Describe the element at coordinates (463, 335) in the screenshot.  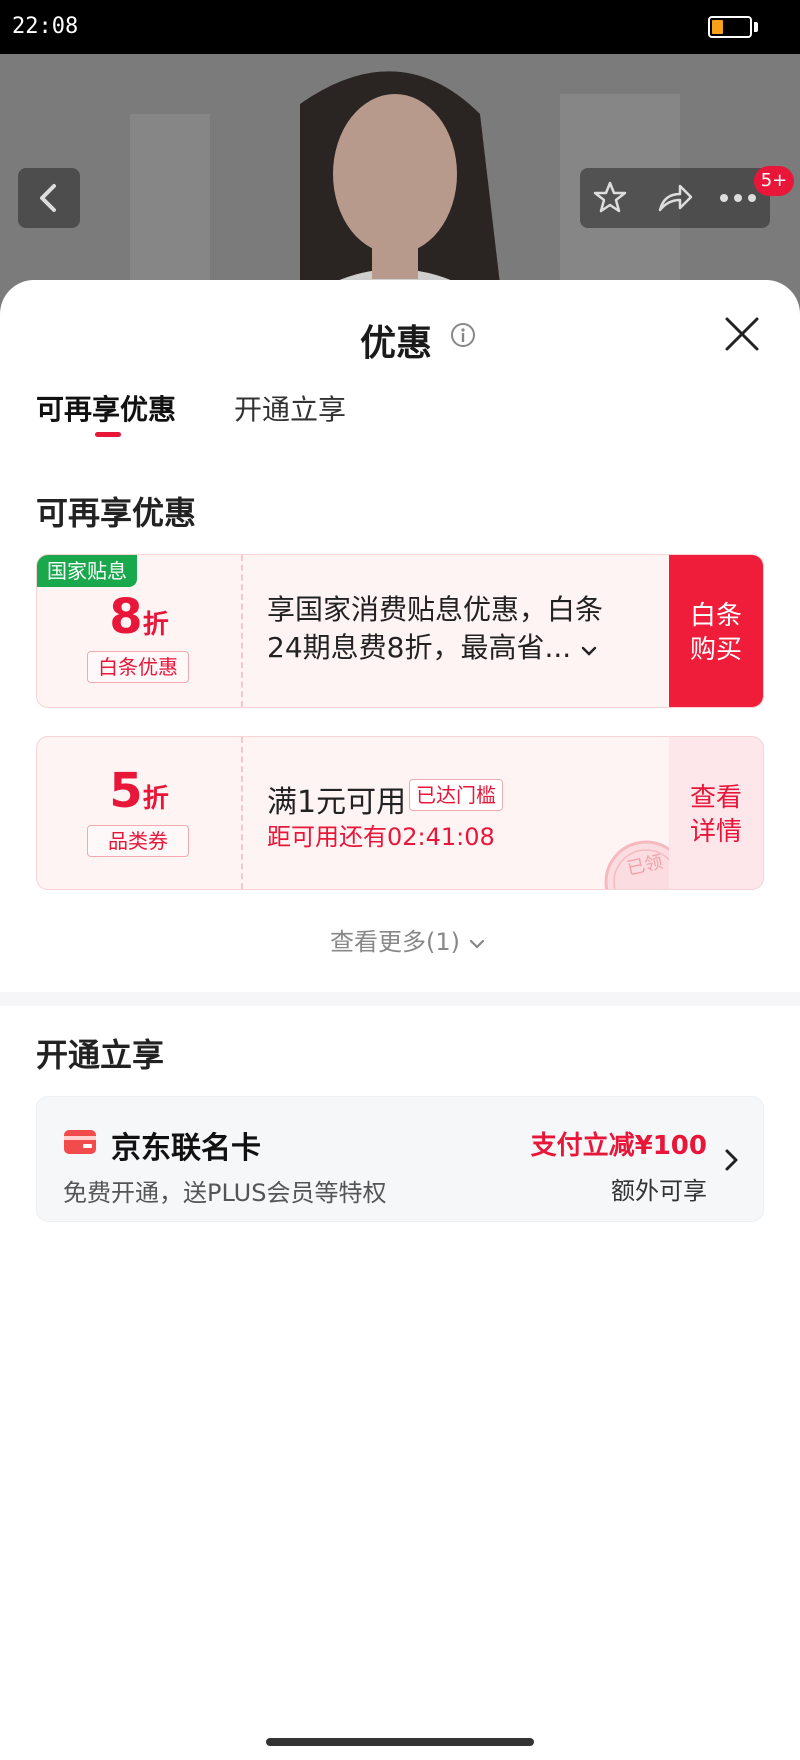
I see `info-icon` at that location.